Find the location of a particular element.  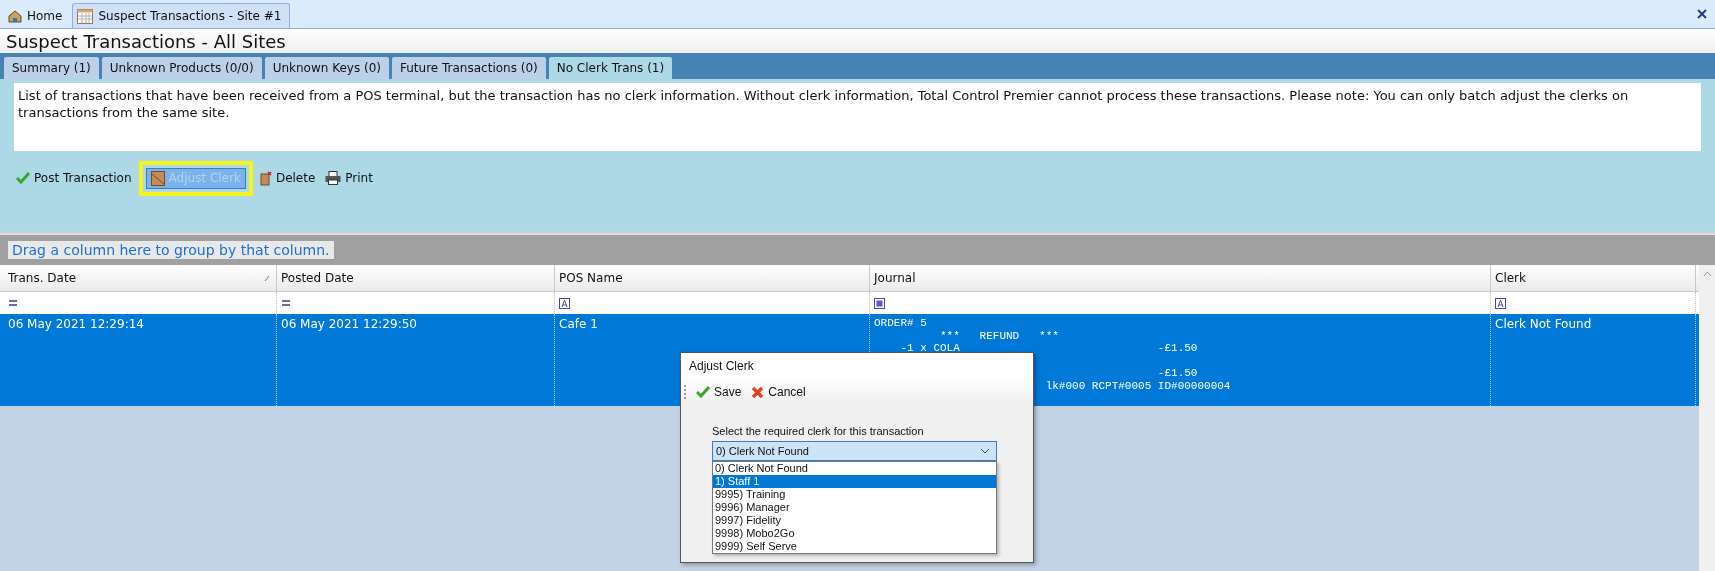

bin-icon is located at coordinates (265, 178).